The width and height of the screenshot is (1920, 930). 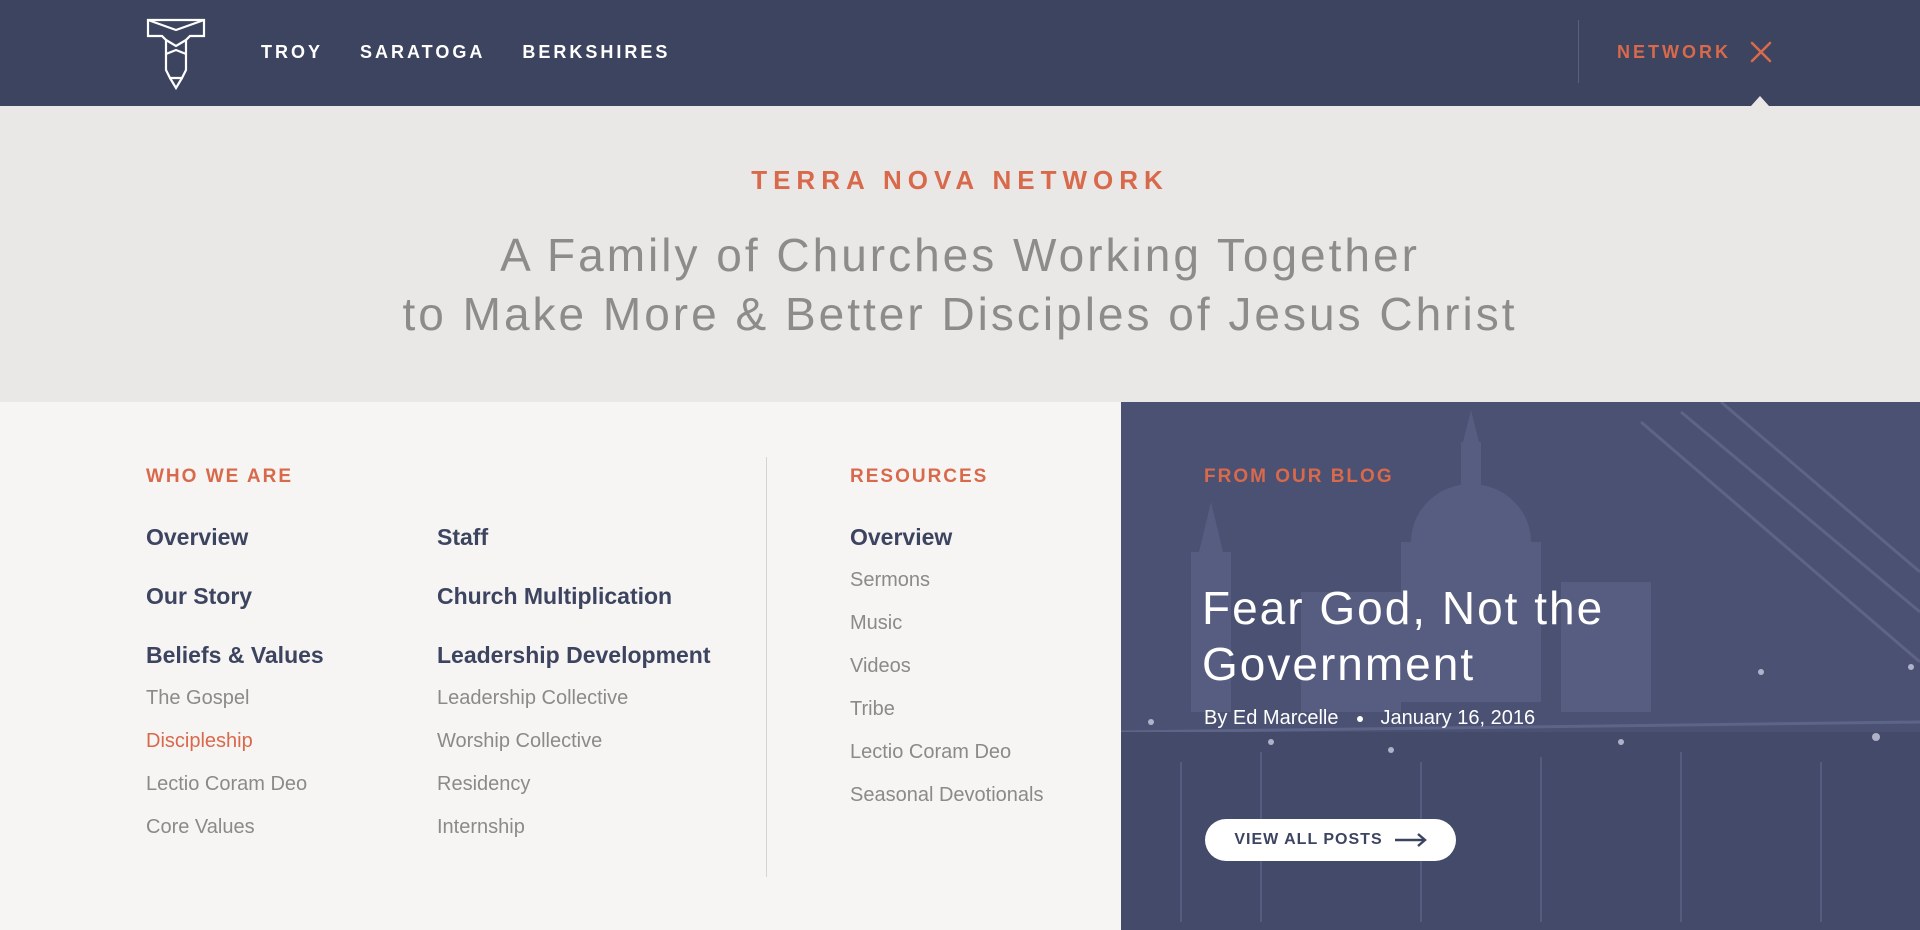 I want to click on column-divider, so click(x=766, y=667).